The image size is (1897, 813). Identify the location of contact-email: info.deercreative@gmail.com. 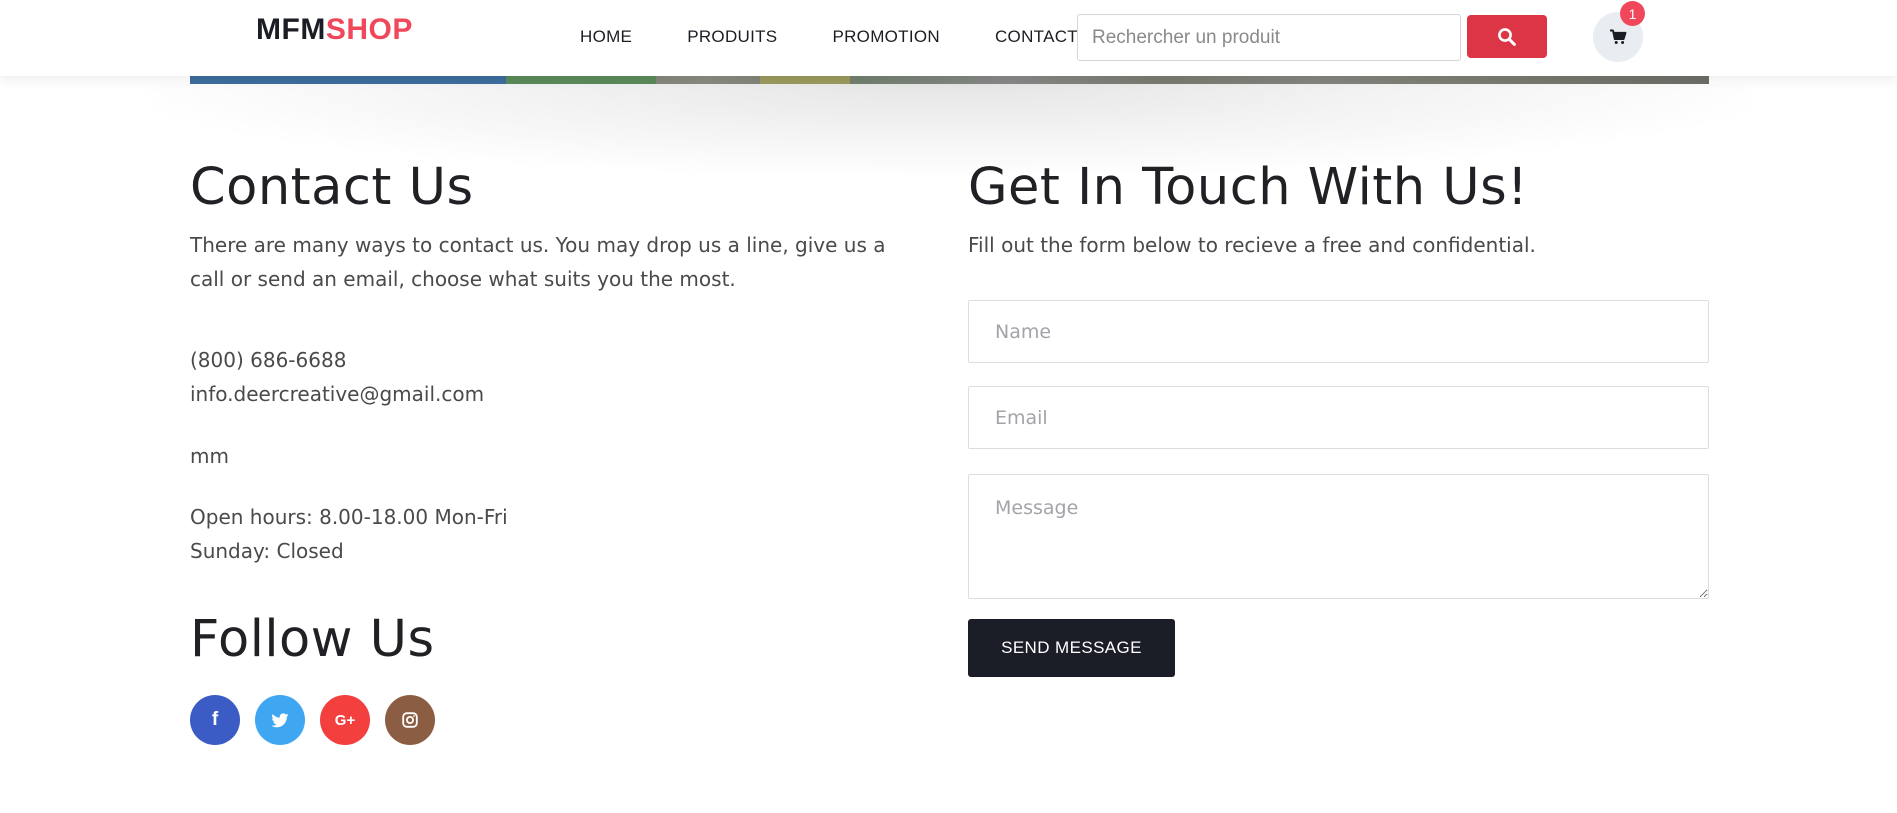
(337, 394).